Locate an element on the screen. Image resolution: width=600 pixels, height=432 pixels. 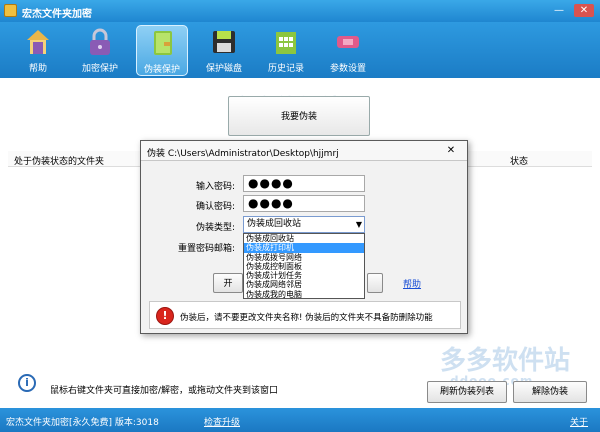
chevron-down-icon: ▼ is located at coordinates (359, 224).